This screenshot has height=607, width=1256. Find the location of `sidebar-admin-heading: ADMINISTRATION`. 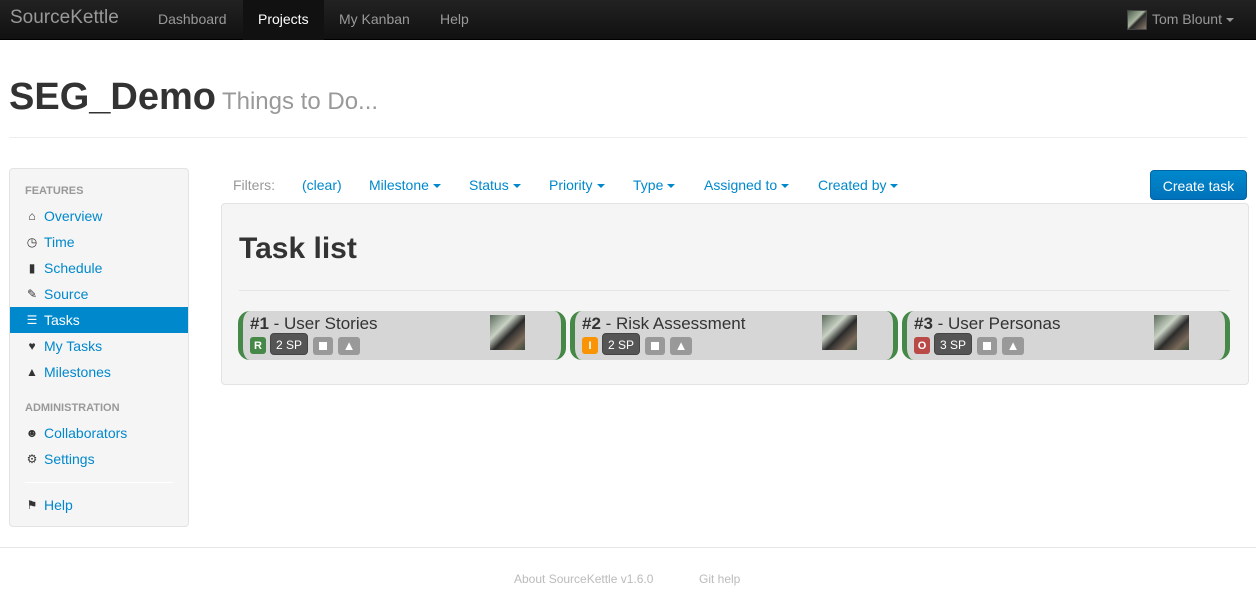

sidebar-admin-heading: ADMINISTRATION is located at coordinates (72, 408).